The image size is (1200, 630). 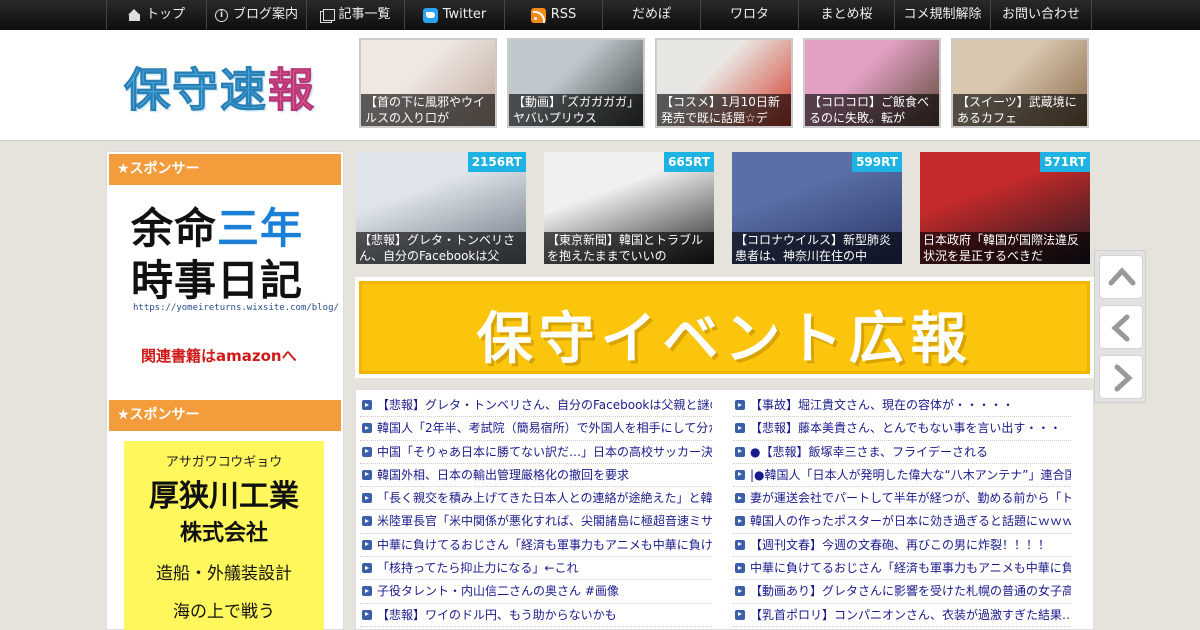 I want to click on scroll-up-button, so click(x=1121, y=277).